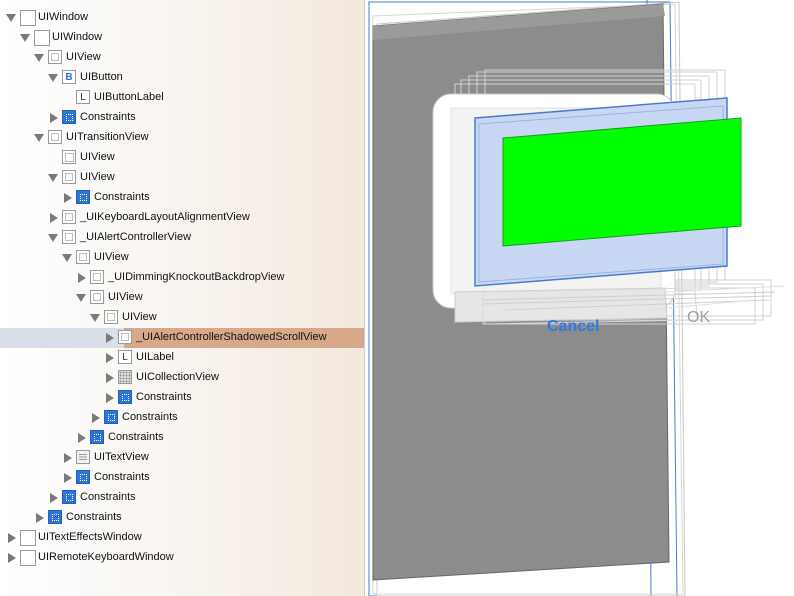 The width and height of the screenshot is (794, 596). I want to click on plain-view-icon, so click(69, 157).